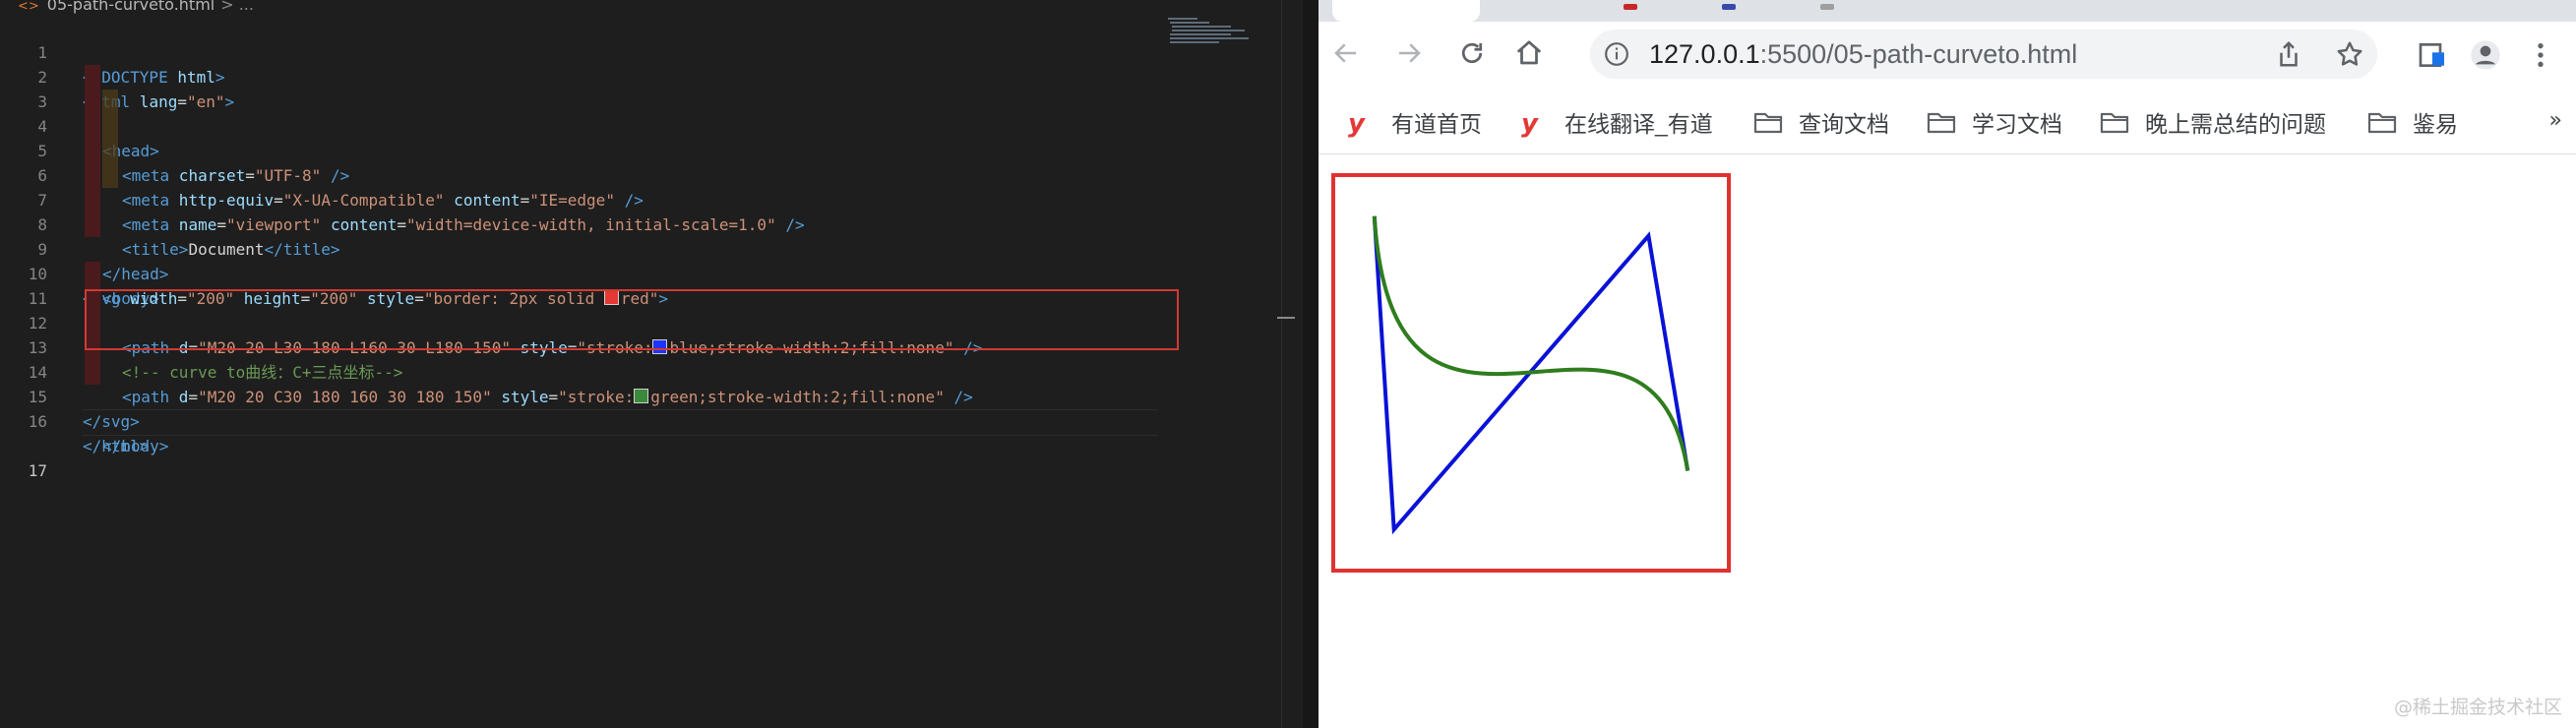 The image size is (2576, 728). Describe the element at coordinates (116, 446) in the screenshot. I see `tag-token: </html>` at that location.